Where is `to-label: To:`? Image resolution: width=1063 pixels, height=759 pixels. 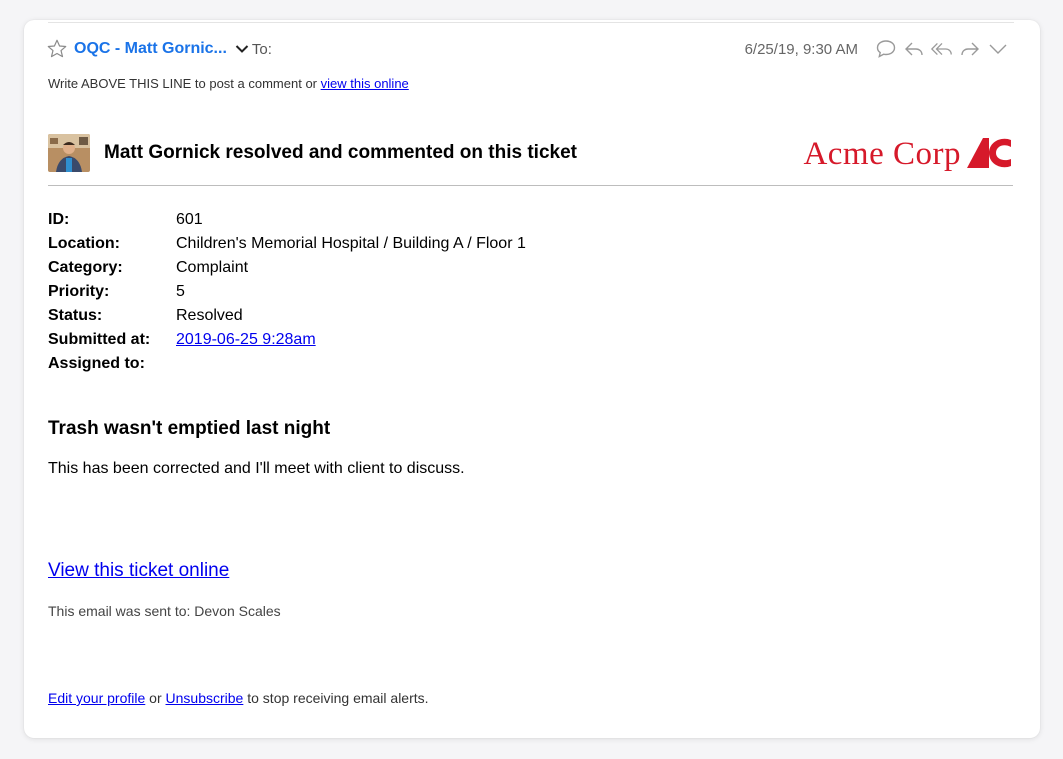
to-label: To: is located at coordinates (261, 49).